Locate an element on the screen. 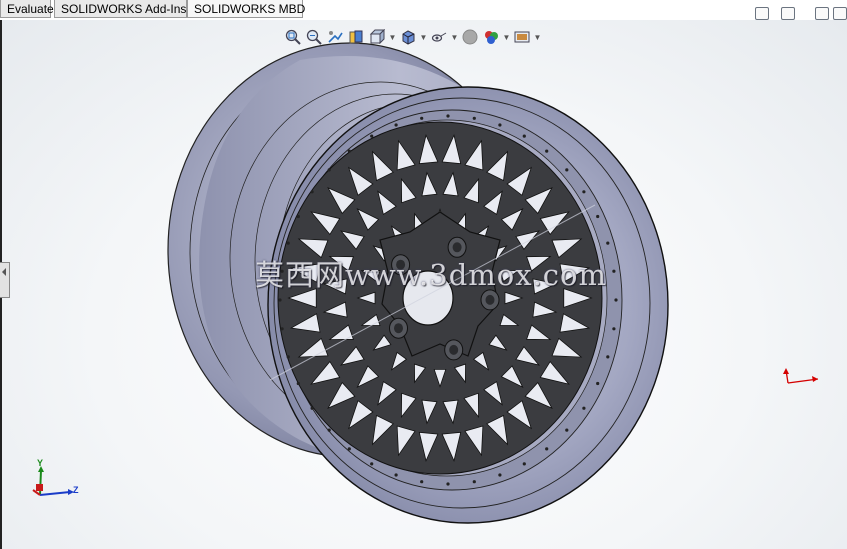 The height and width of the screenshot is (549, 847). triad-label-y: Y is located at coordinates (40, 463).